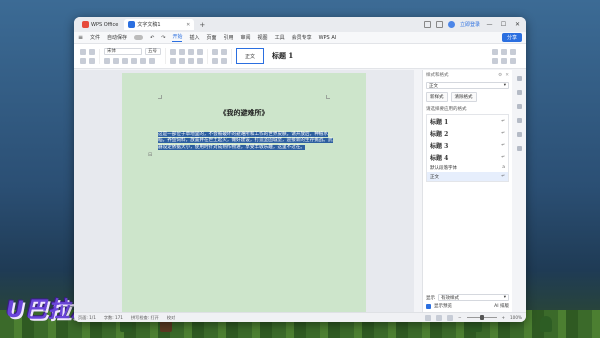  What do you see at coordinates (246, 37) in the screenshot?
I see `tab-review: 审阅` at bounding box center [246, 37].